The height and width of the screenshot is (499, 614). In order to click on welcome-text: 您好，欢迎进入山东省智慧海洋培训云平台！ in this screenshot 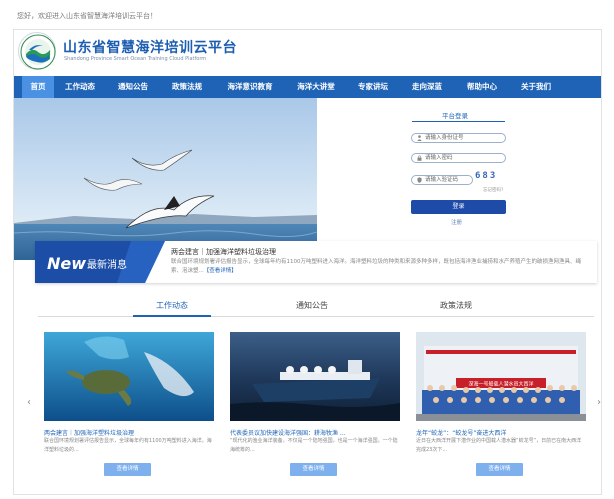, I will do `click(87, 16)`.